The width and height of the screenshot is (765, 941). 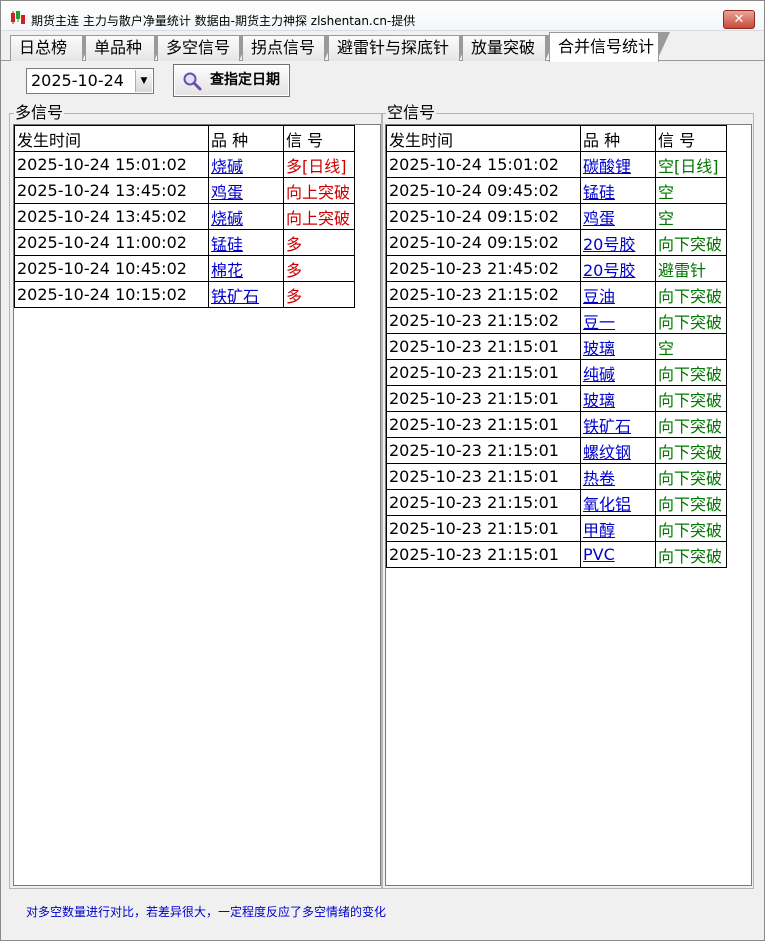 What do you see at coordinates (111, 216) in the screenshot?
I see `cell-time: 2025-10-24 13:45:02` at bounding box center [111, 216].